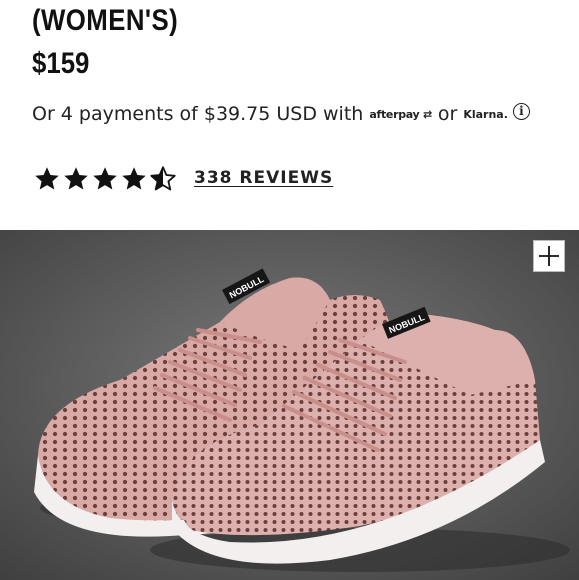 This screenshot has height=580, width=579. I want to click on star-rating, so click(105, 178).